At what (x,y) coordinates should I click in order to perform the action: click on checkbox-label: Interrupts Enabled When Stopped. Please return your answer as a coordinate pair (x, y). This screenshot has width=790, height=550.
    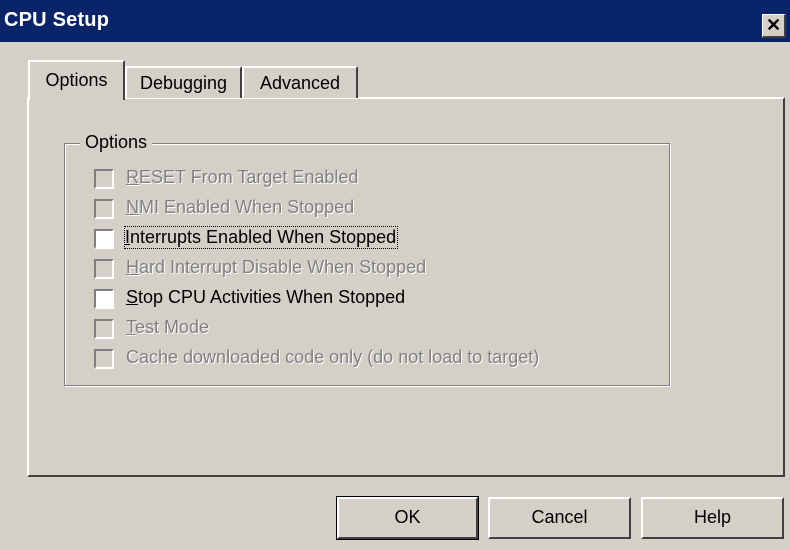
    Looking at the image, I should click on (261, 237).